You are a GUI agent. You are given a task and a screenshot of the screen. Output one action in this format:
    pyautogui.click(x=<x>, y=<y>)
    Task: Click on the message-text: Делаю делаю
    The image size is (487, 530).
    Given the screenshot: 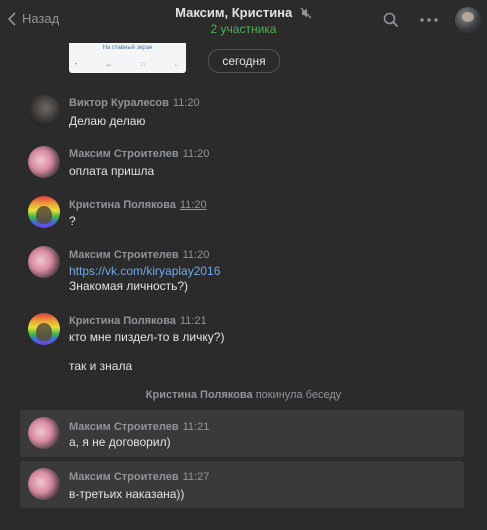 What is the action you would take?
    pyautogui.click(x=107, y=121)
    